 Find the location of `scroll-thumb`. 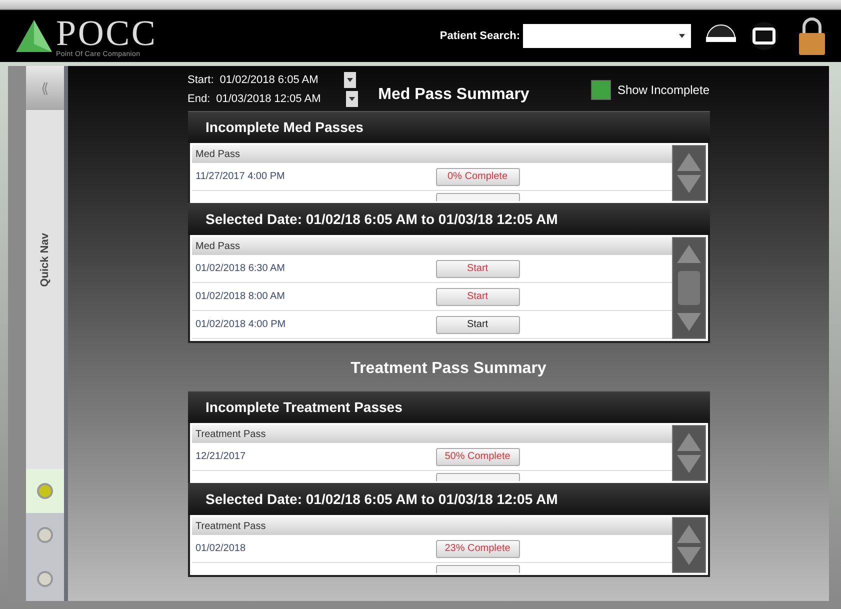

scroll-thumb is located at coordinates (689, 288).